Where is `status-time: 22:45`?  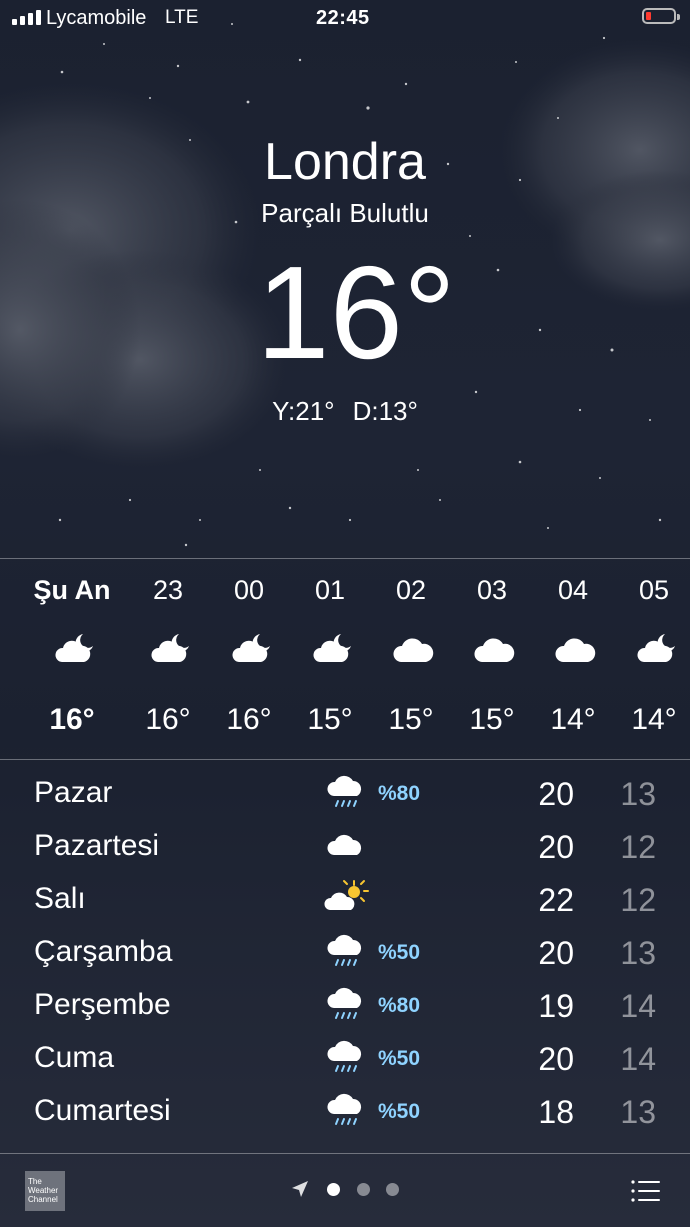
status-time: 22:45 is located at coordinates (343, 18).